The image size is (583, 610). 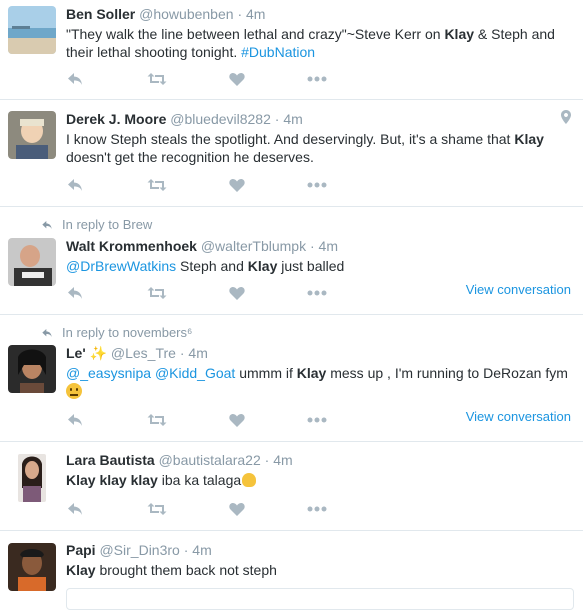 I want to click on author-name: Ben Soller, so click(x=100, y=14).